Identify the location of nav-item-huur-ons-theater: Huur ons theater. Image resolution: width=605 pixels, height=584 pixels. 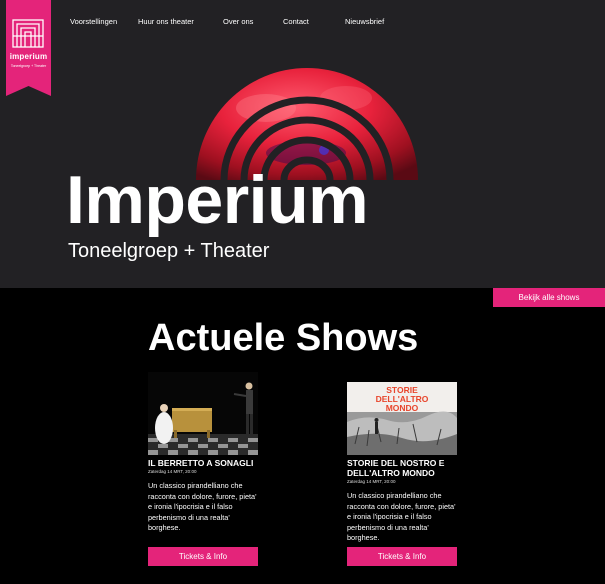
(166, 21).